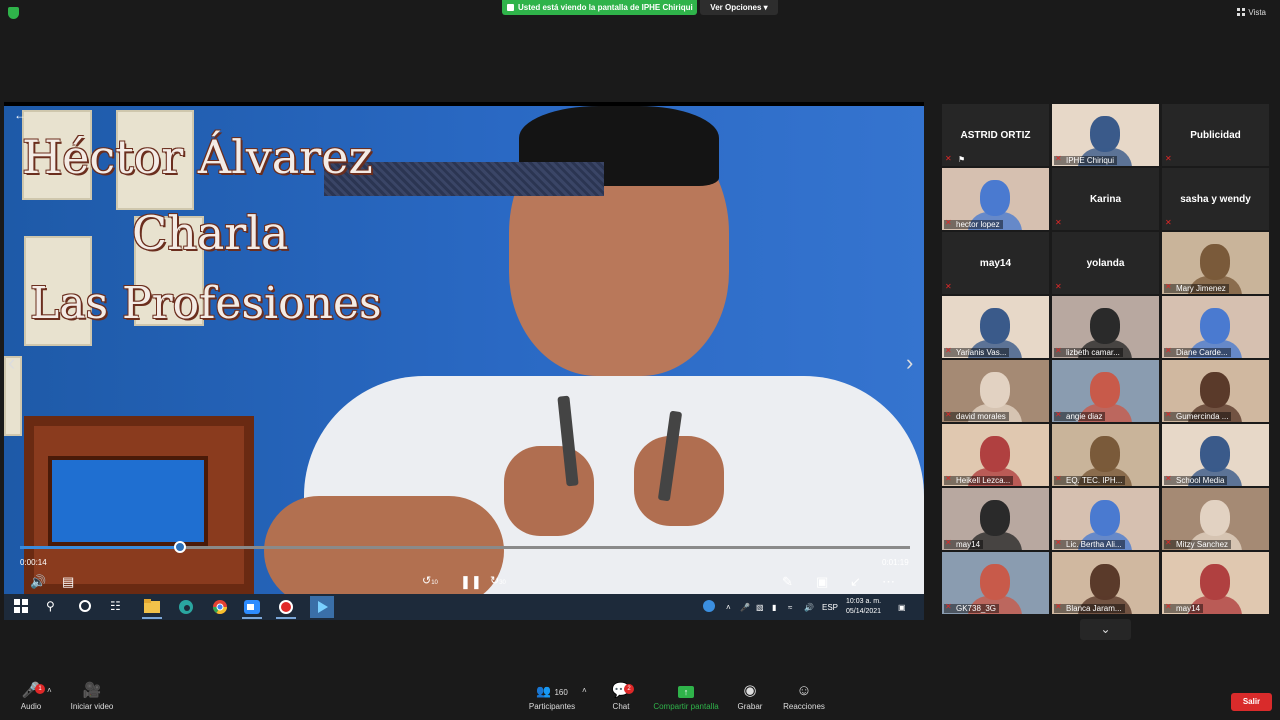 This screenshot has height=720, width=1280. I want to click on pin-icon: ⚑, so click(962, 159).